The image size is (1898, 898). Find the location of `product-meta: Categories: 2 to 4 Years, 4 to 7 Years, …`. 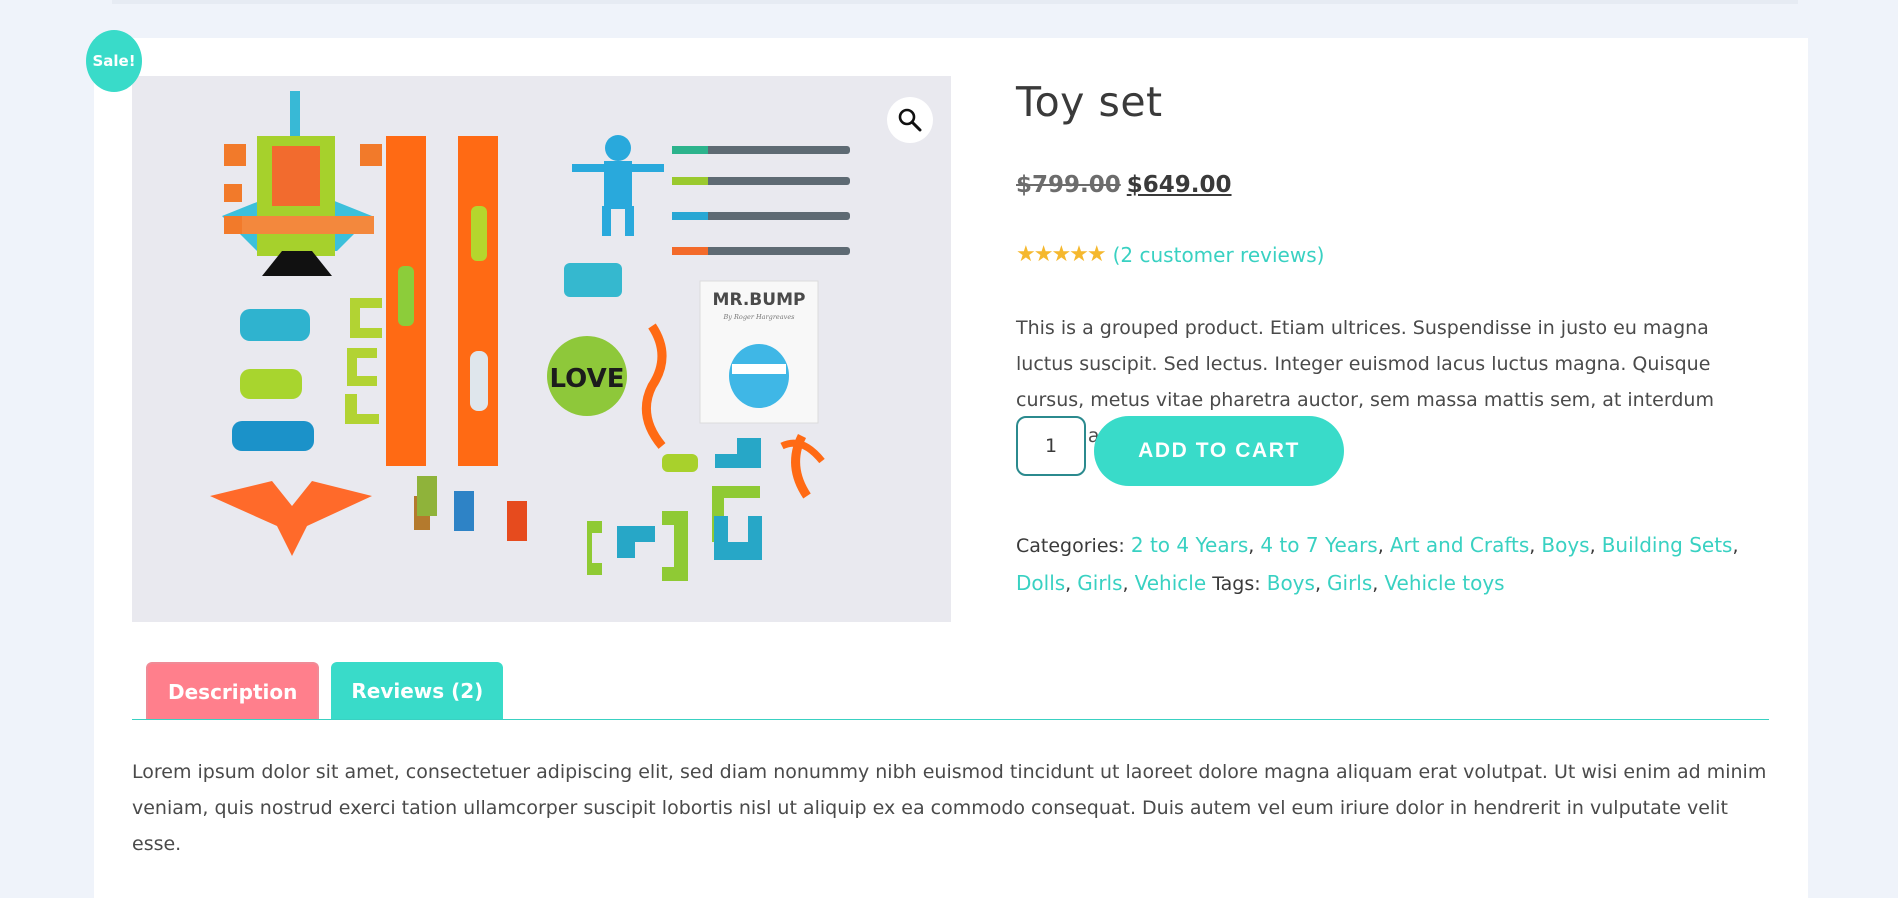

product-meta: Categories: 2 to 4 Years, 4 to 7 Years, … is located at coordinates (1377, 564).